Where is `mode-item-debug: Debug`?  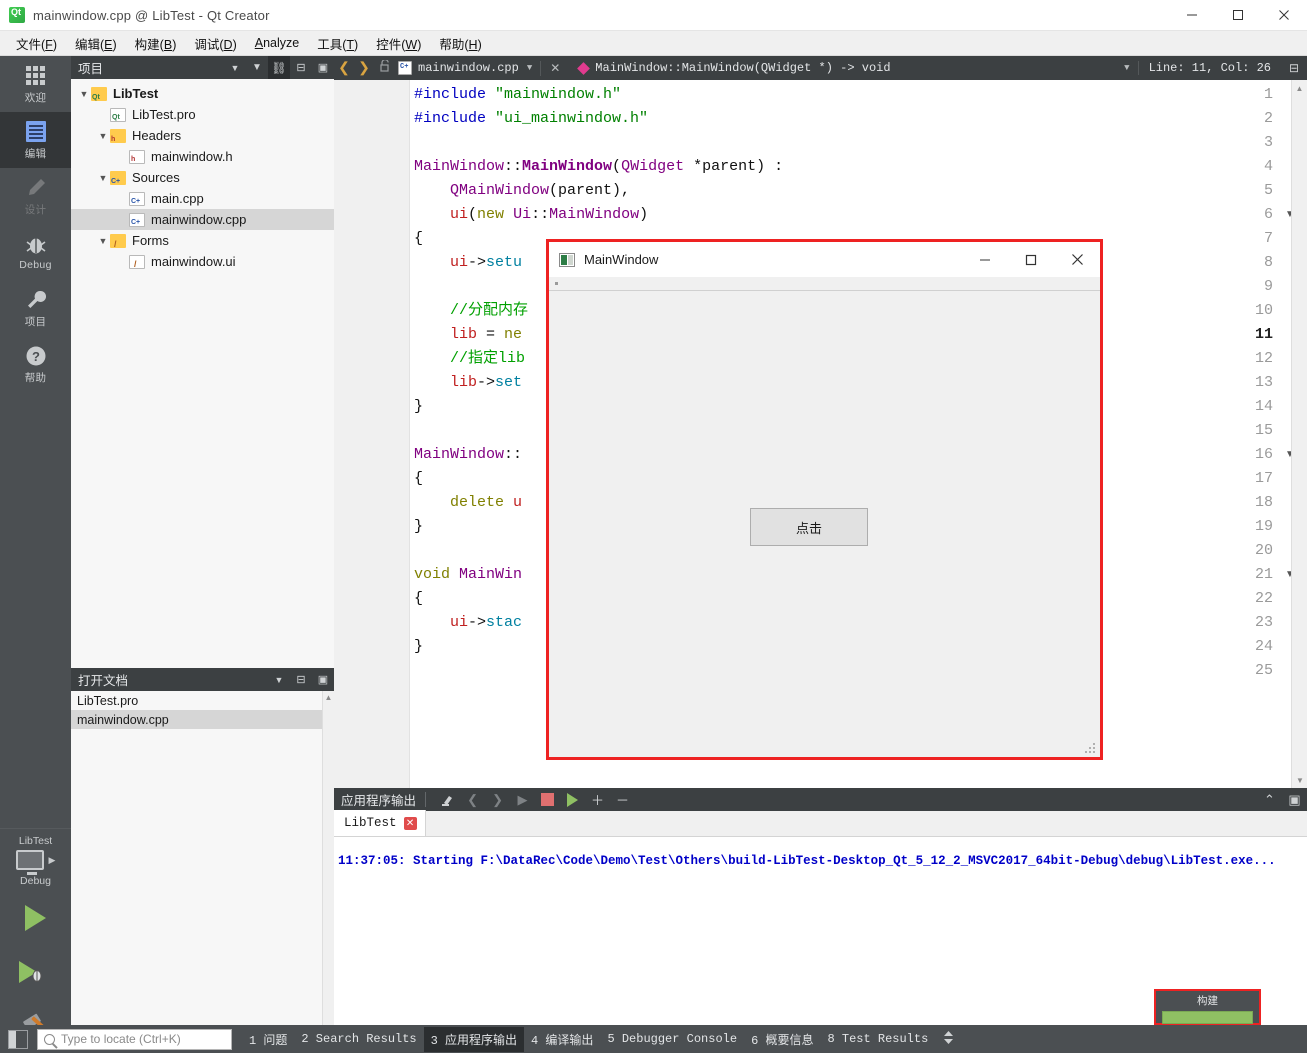 mode-item-debug: Debug is located at coordinates (35, 252).